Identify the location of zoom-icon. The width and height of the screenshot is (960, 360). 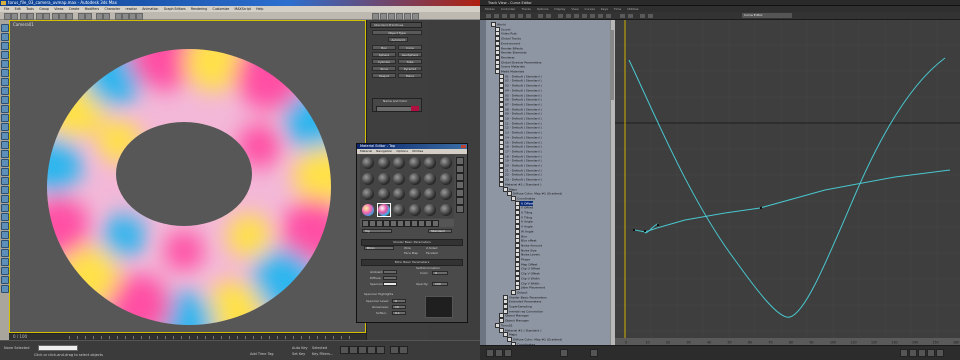
(931, 353).